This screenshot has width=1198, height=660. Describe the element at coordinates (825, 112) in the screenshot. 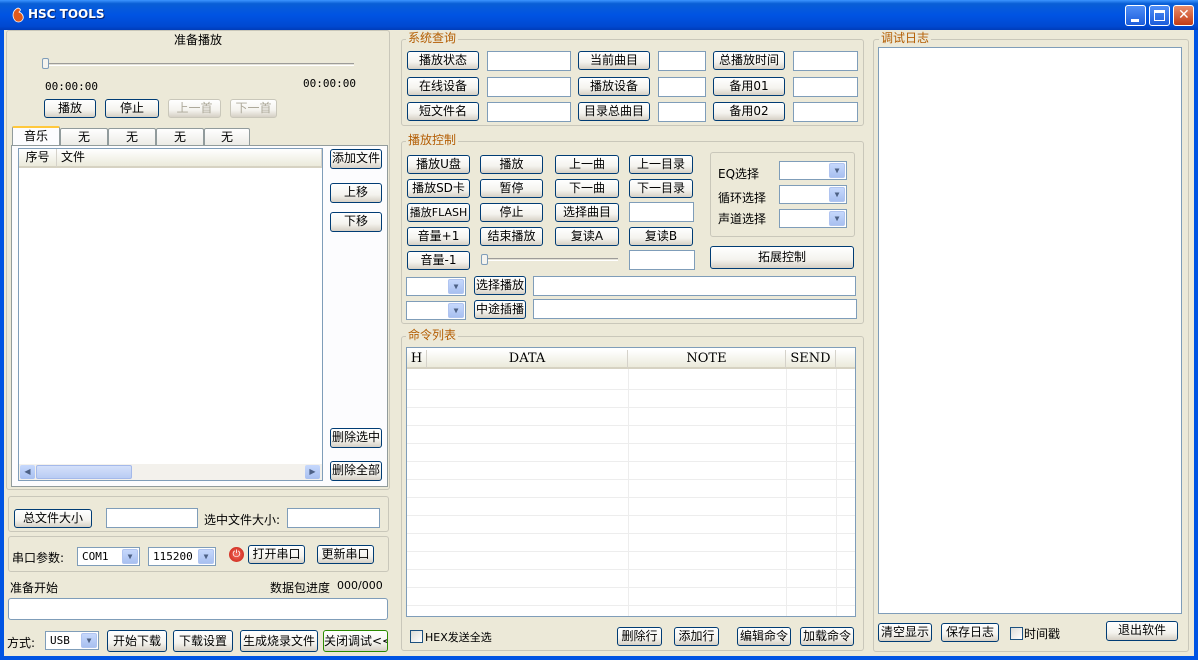

I see `spare-02-field` at that location.